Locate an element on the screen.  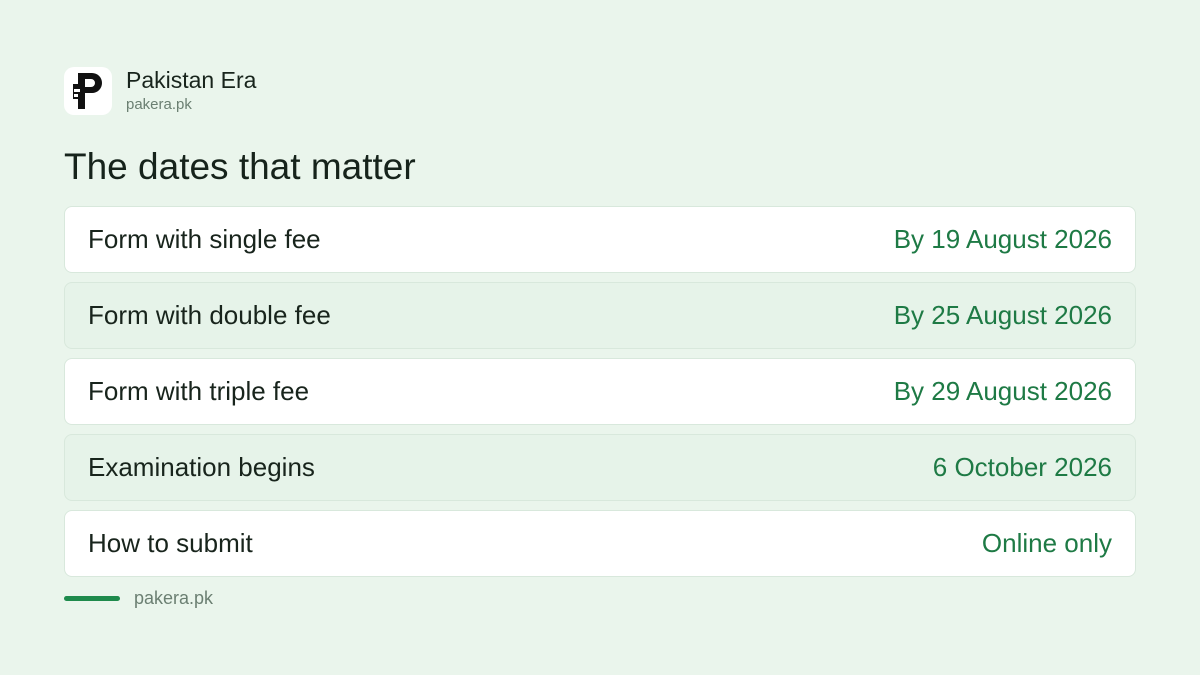
date-row-single-fee: Form with single fee By 19 August 2026 is located at coordinates (600, 239).